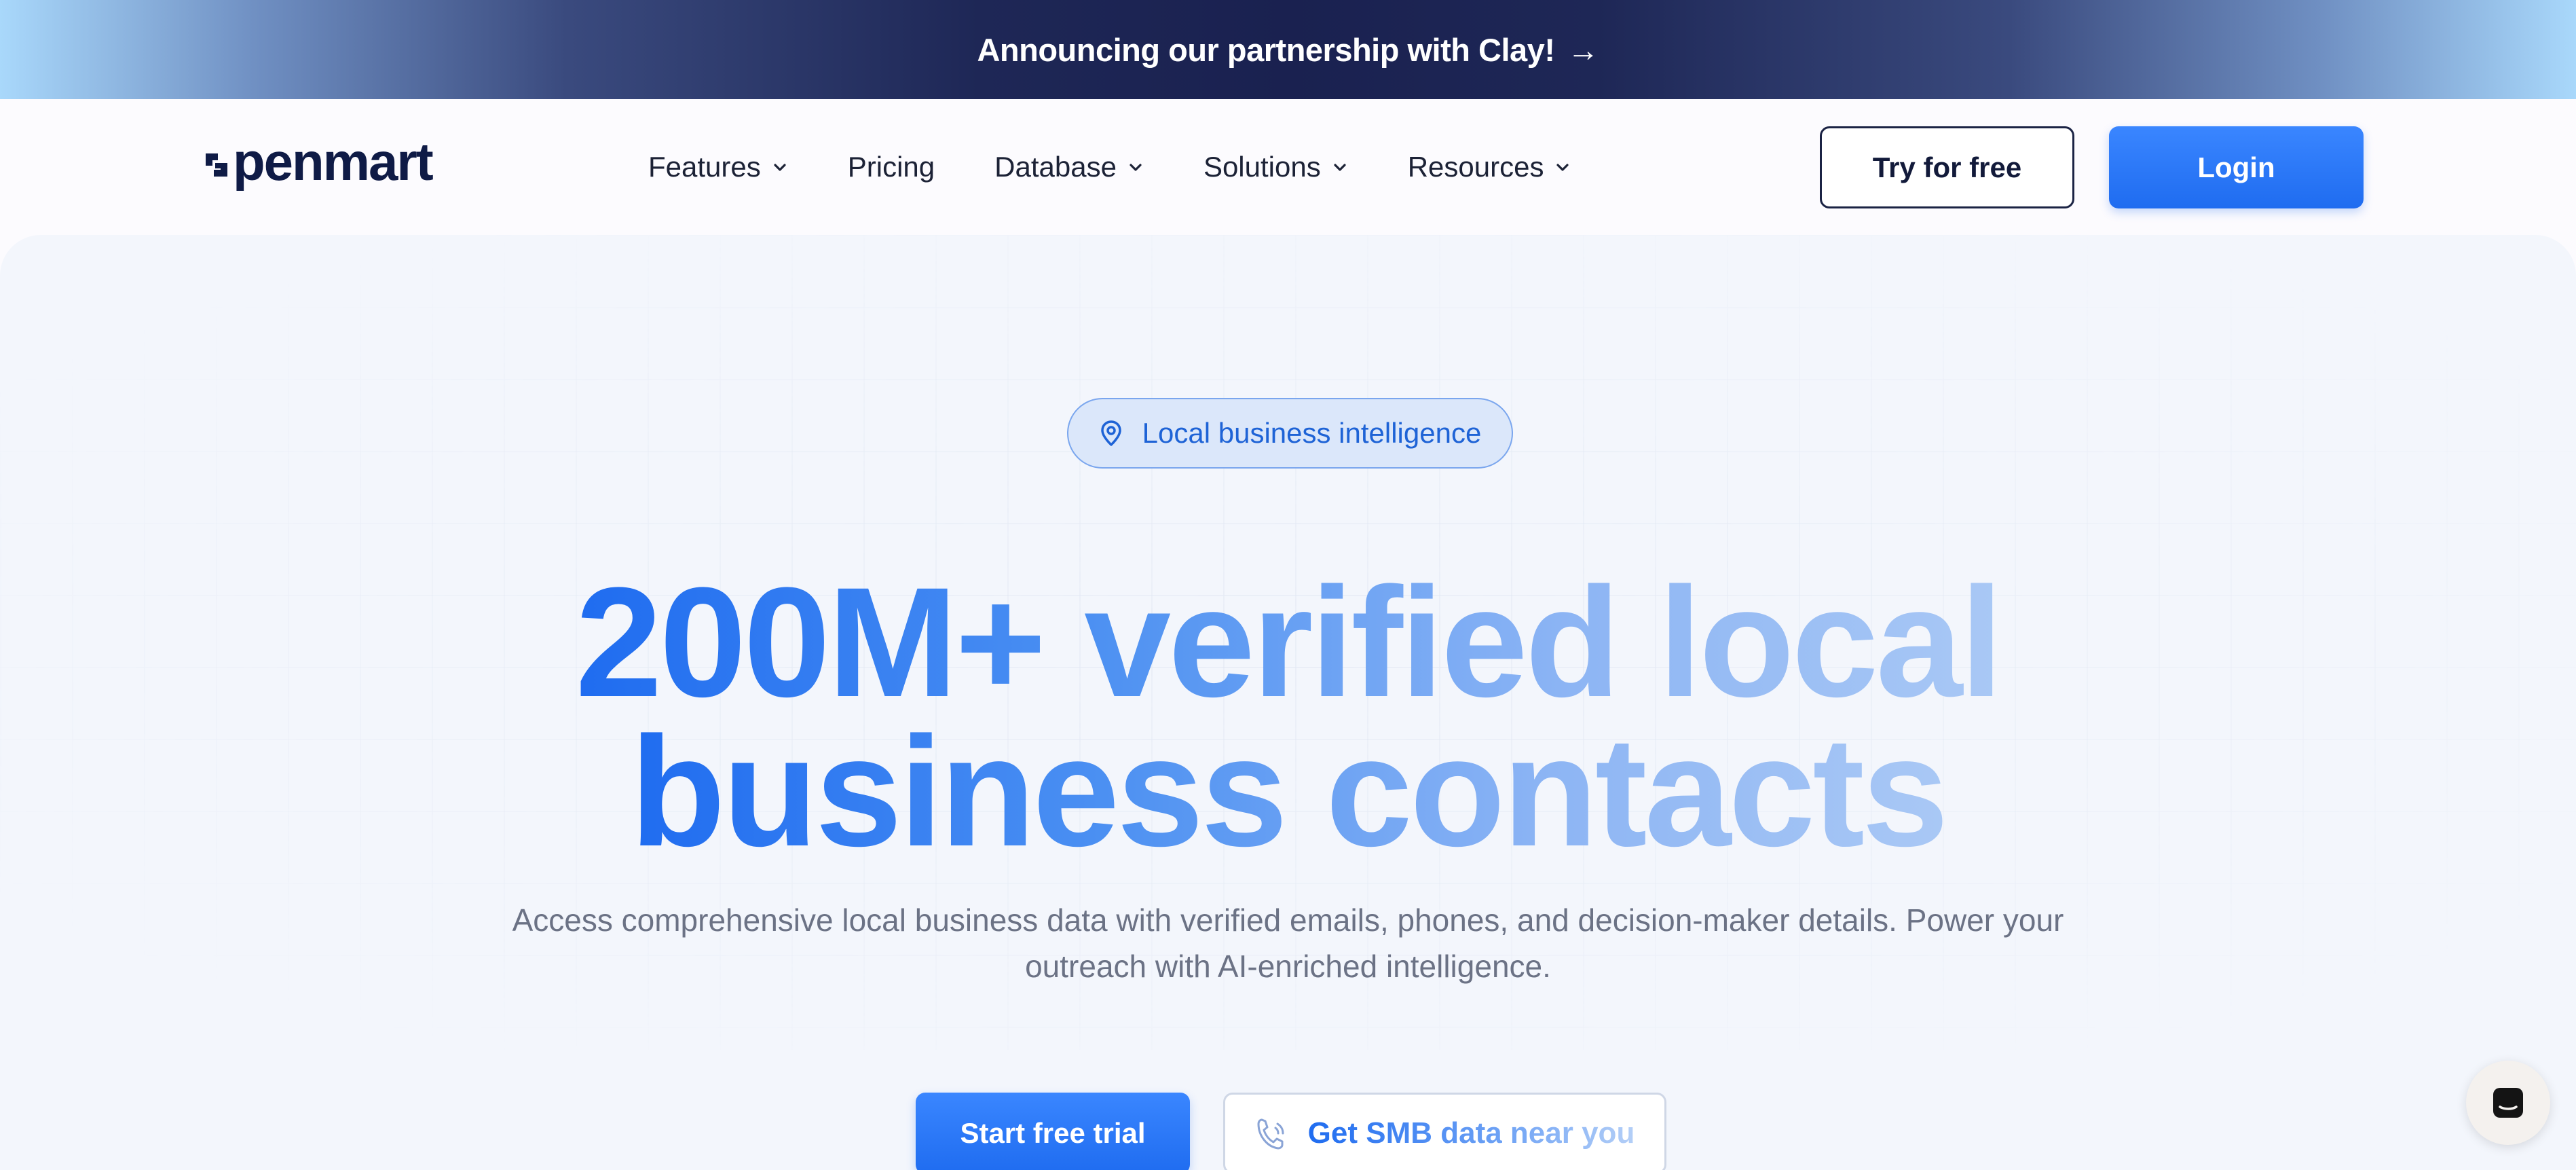  What do you see at coordinates (1111, 433) in the screenshot?
I see `map-pin-icon` at bounding box center [1111, 433].